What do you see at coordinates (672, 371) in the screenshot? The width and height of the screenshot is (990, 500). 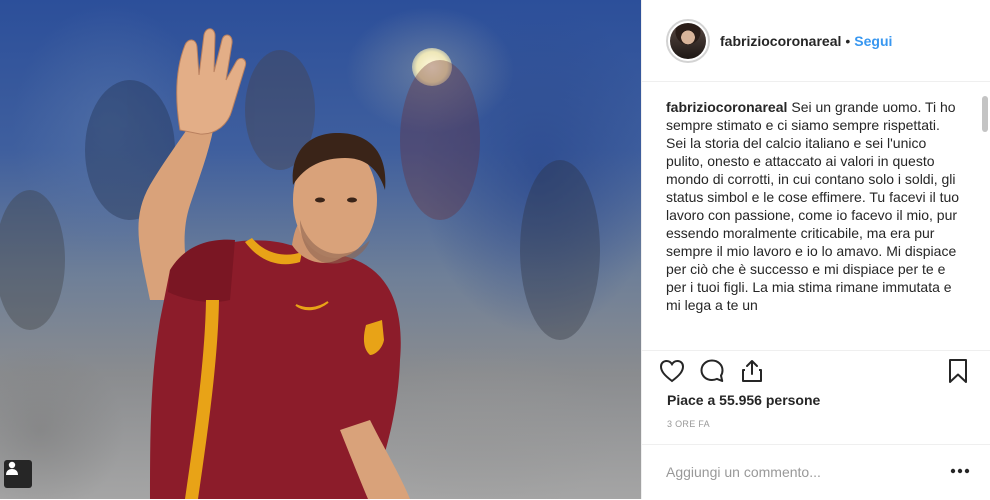 I see `heart-icon` at bounding box center [672, 371].